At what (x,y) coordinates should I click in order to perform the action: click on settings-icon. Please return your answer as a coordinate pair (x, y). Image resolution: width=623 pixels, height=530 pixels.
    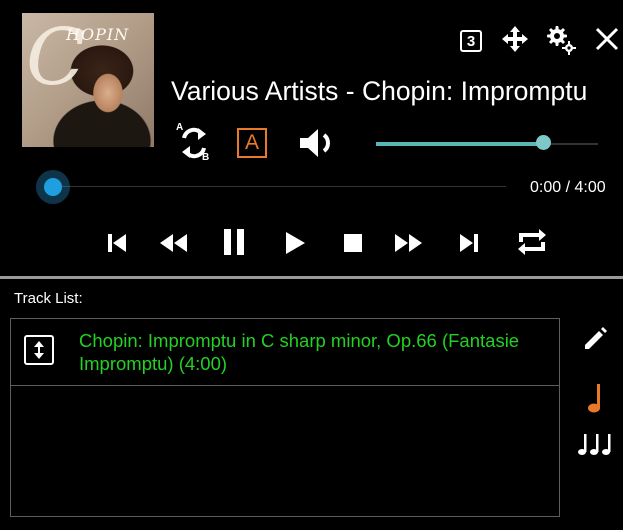
    Looking at the image, I should click on (561, 40).